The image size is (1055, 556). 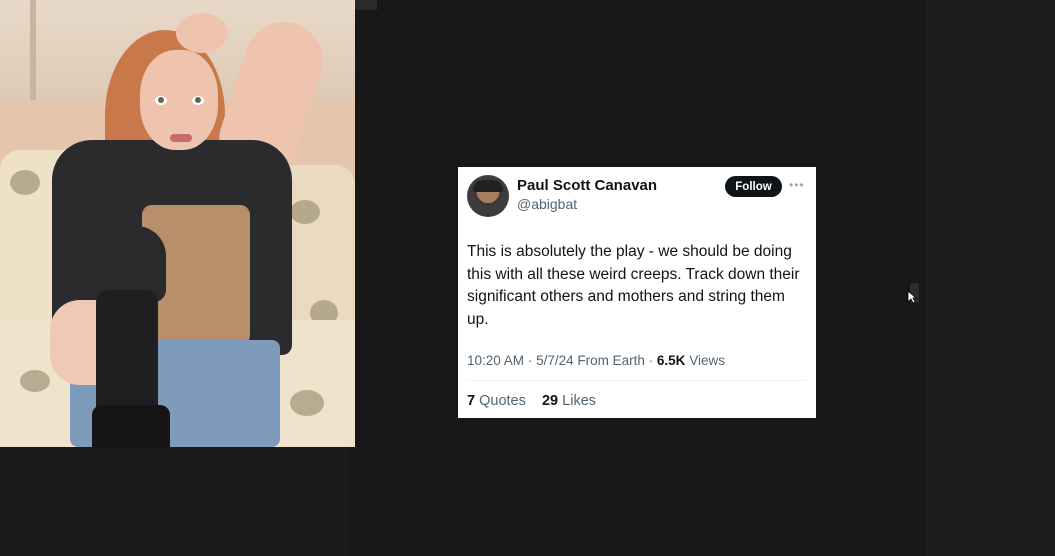 I want to click on views-label: Views, so click(x=707, y=360).